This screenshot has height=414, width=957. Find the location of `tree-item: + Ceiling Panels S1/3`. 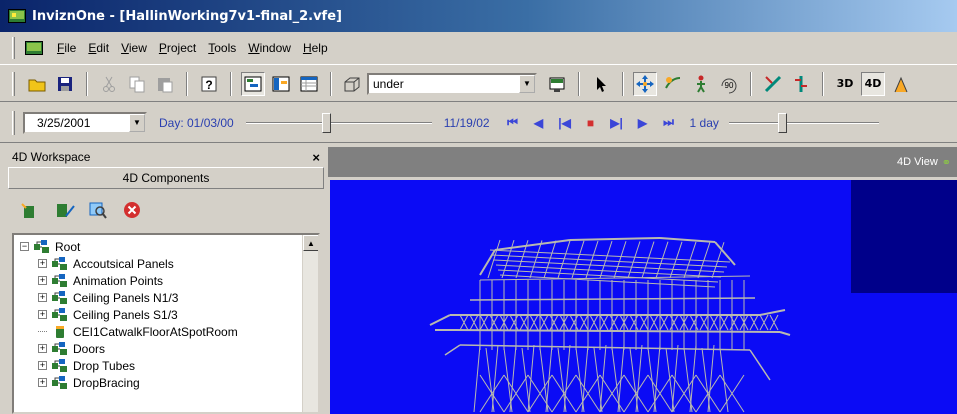

tree-item: + Ceiling Panels S1/3 is located at coordinates (166, 314).